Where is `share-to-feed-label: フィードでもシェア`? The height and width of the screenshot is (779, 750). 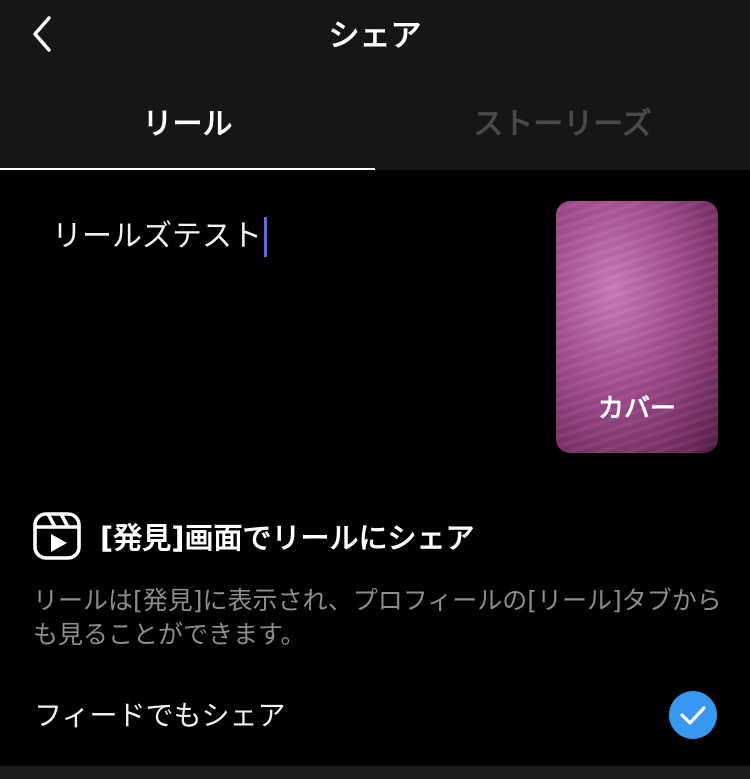 share-to-feed-label: フィードでもシェア is located at coordinates (160, 715).